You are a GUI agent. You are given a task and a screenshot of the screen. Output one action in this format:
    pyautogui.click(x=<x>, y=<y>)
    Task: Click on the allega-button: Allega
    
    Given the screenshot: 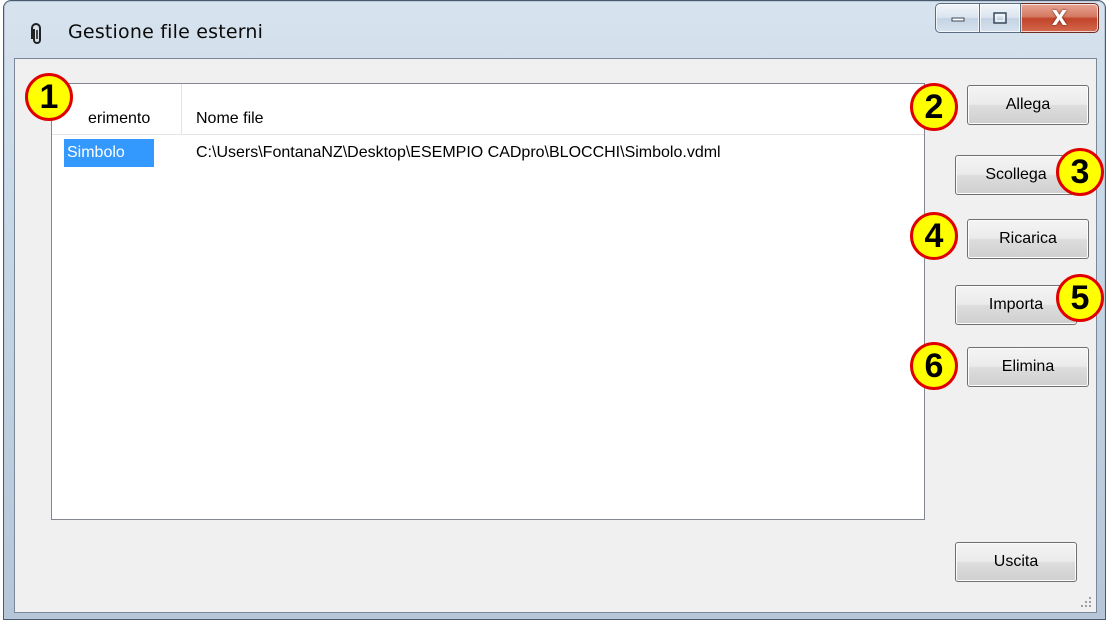 What is the action you would take?
    pyautogui.click(x=1028, y=105)
    